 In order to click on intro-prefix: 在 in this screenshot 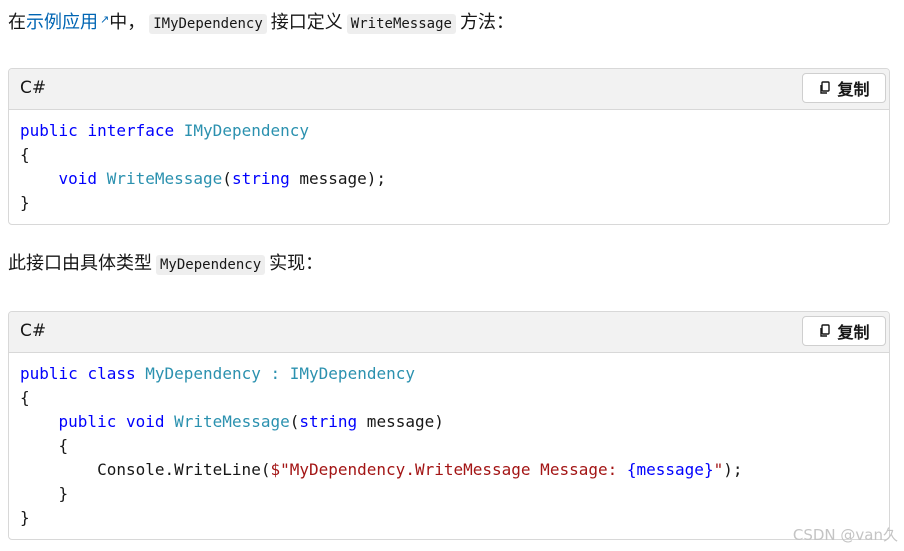, I will do `click(17, 22)`.